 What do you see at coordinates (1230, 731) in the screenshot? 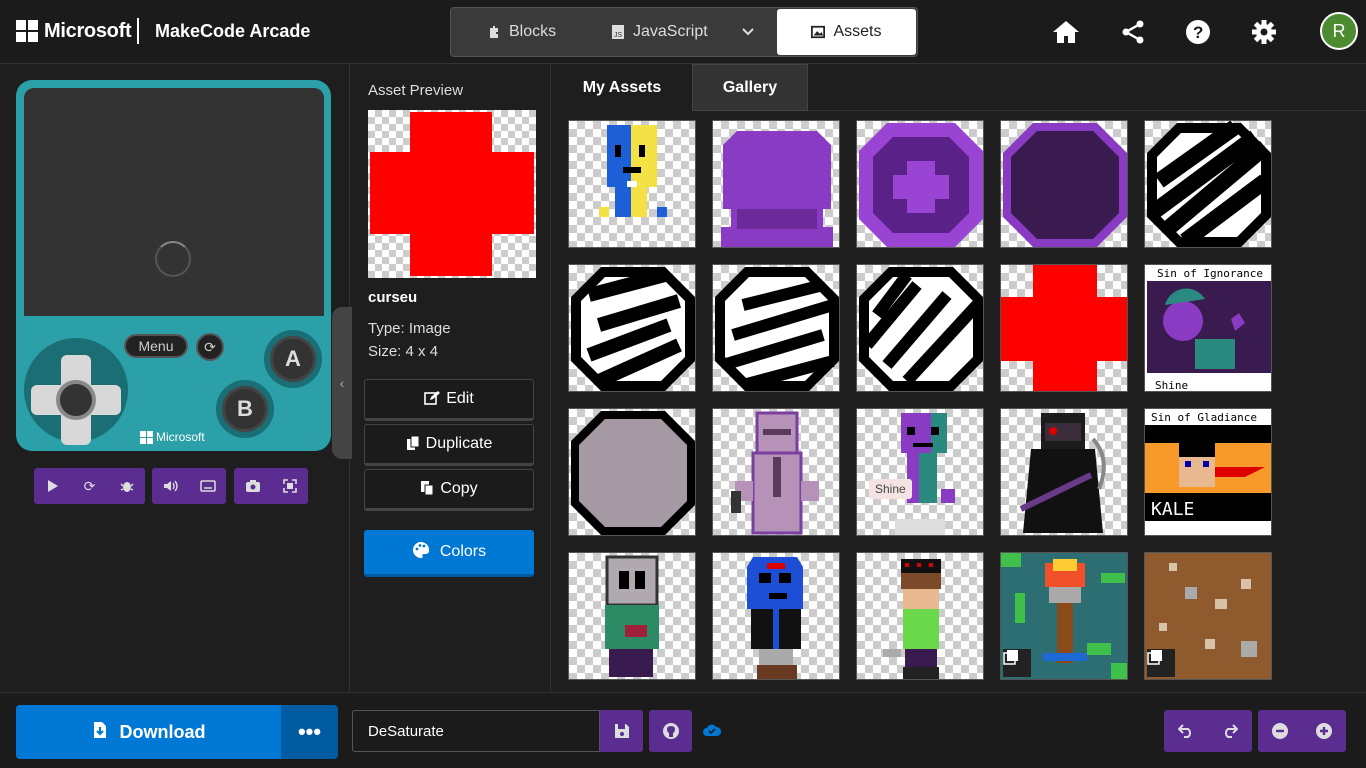
I see `redo-icon` at bounding box center [1230, 731].